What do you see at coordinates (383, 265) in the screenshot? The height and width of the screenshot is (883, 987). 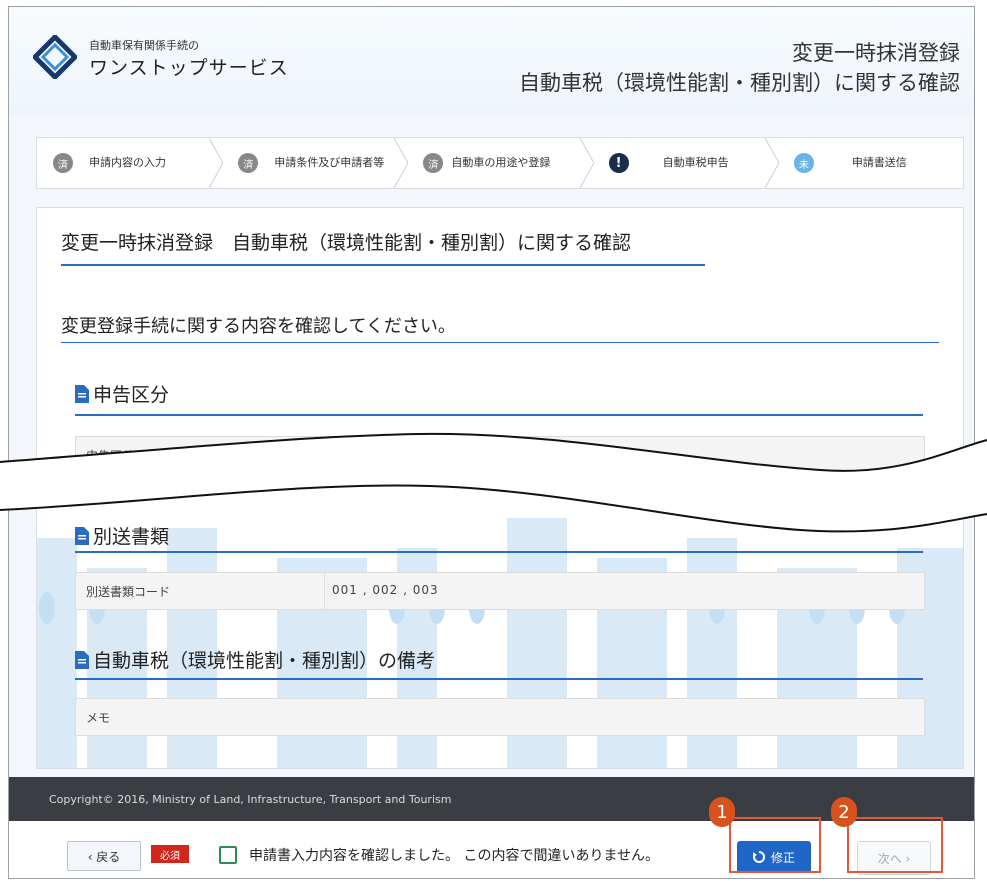 I see `title-underline` at bounding box center [383, 265].